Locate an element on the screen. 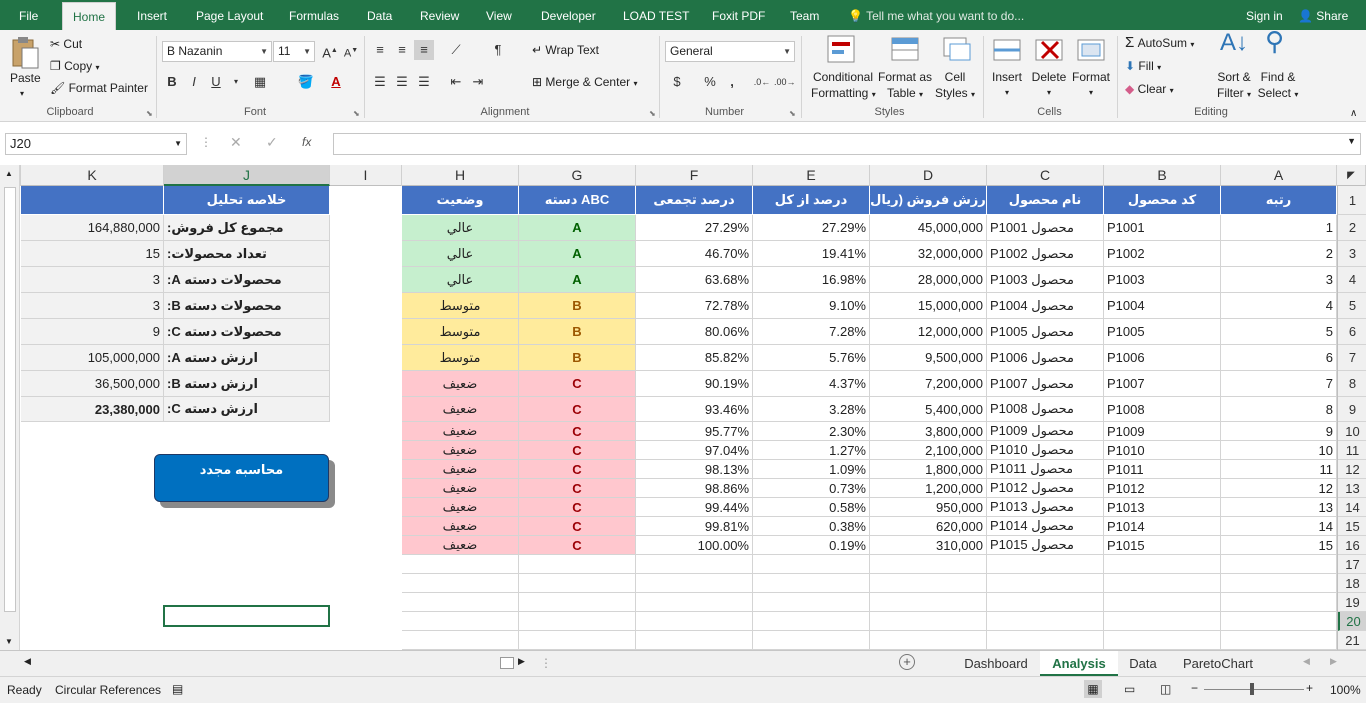 The height and width of the screenshot is (703, 1366). table-cell-val: 9,500,000 is located at coordinates (928, 358).